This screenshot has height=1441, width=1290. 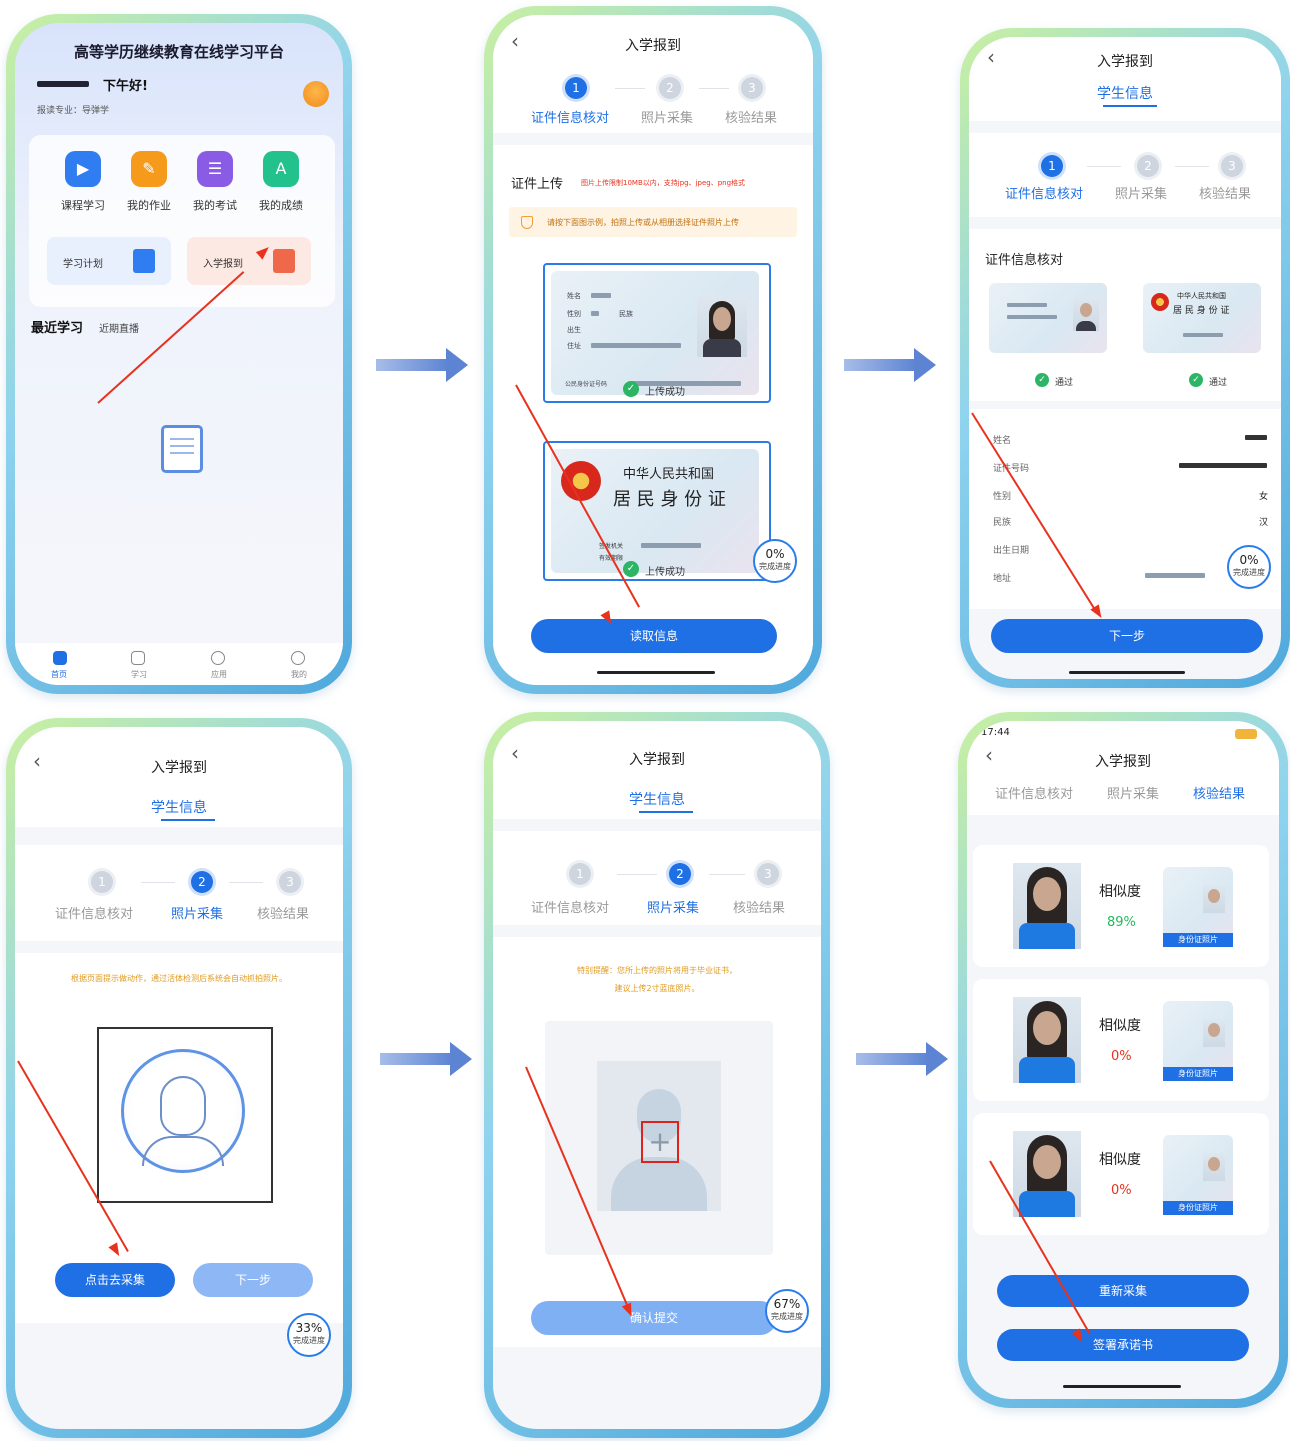 What do you see at coordinates (249, 261) in the screenshot?
I see `enroll-card: 入学报到` at bounding box center [249, 261].